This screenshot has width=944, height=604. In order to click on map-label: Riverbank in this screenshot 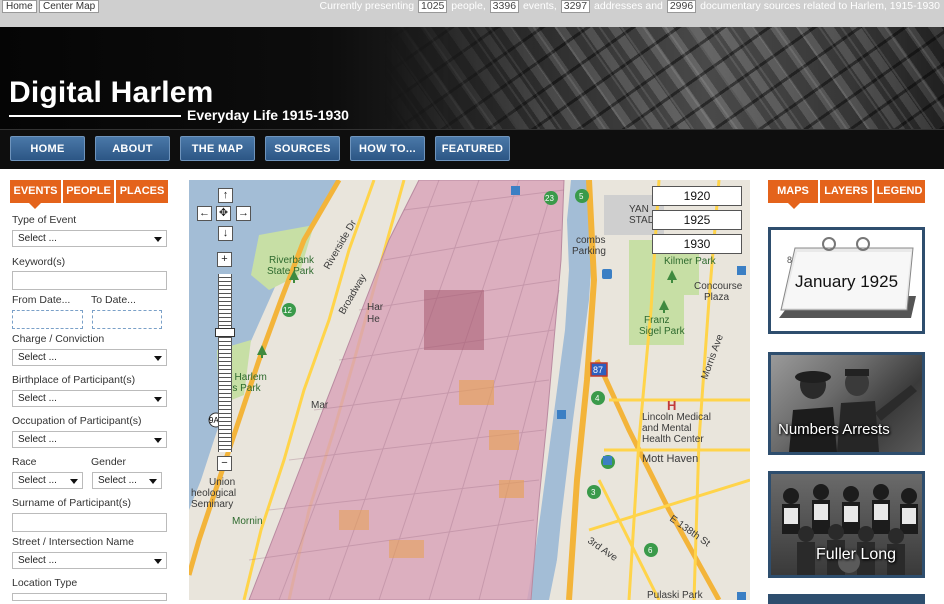, I will do `click(292, 260)`.